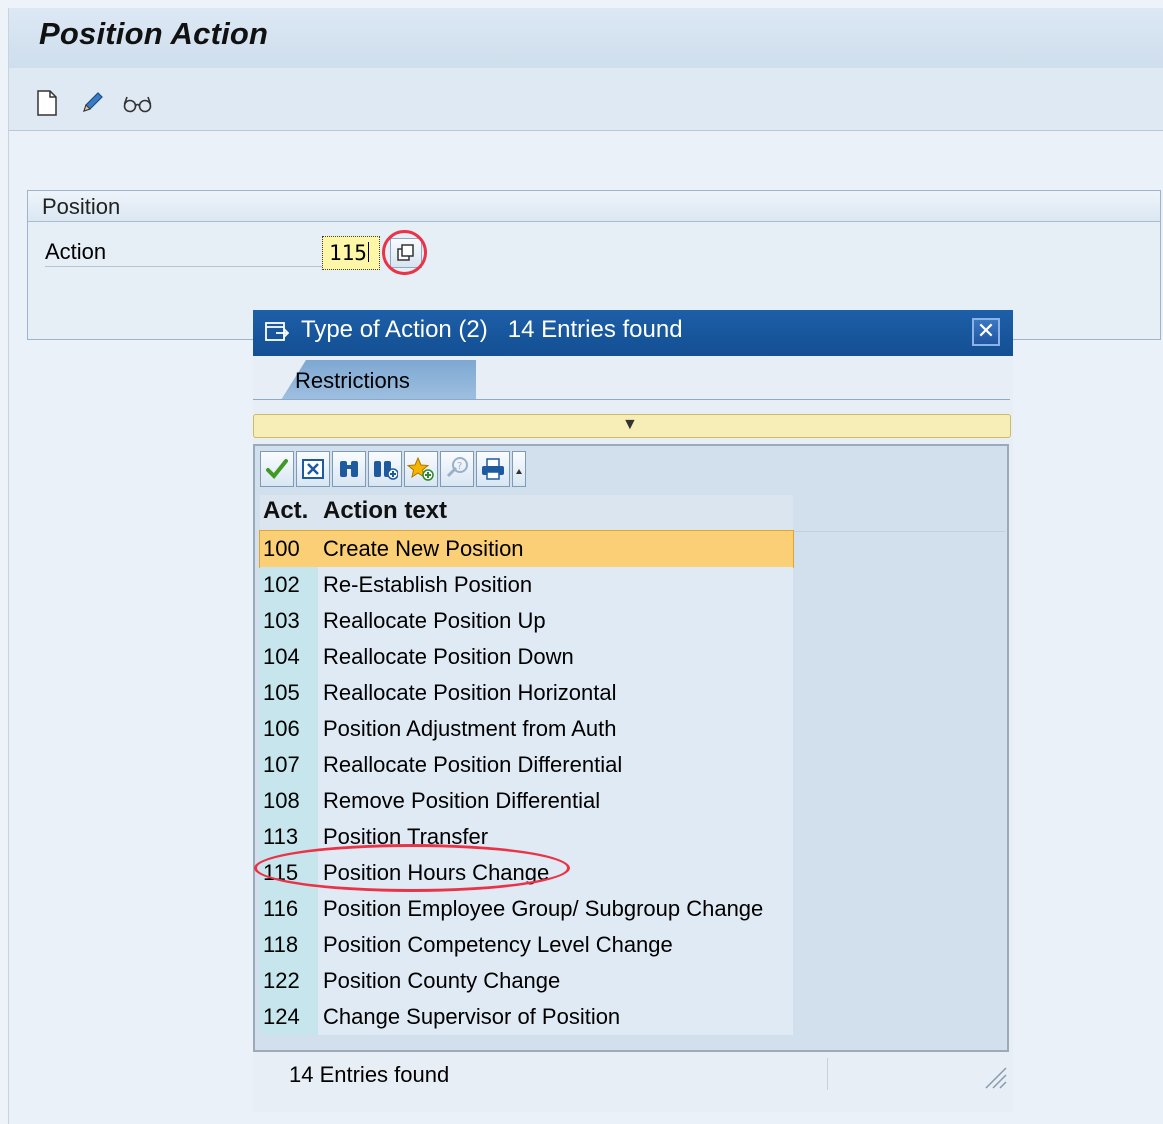 Image resolution: width=1163 pixels, height=1124 pixels. What do you see at coordinates (281, 800) in the screenshot?
I see `row-act: 108` at bounding box center [281, 800].